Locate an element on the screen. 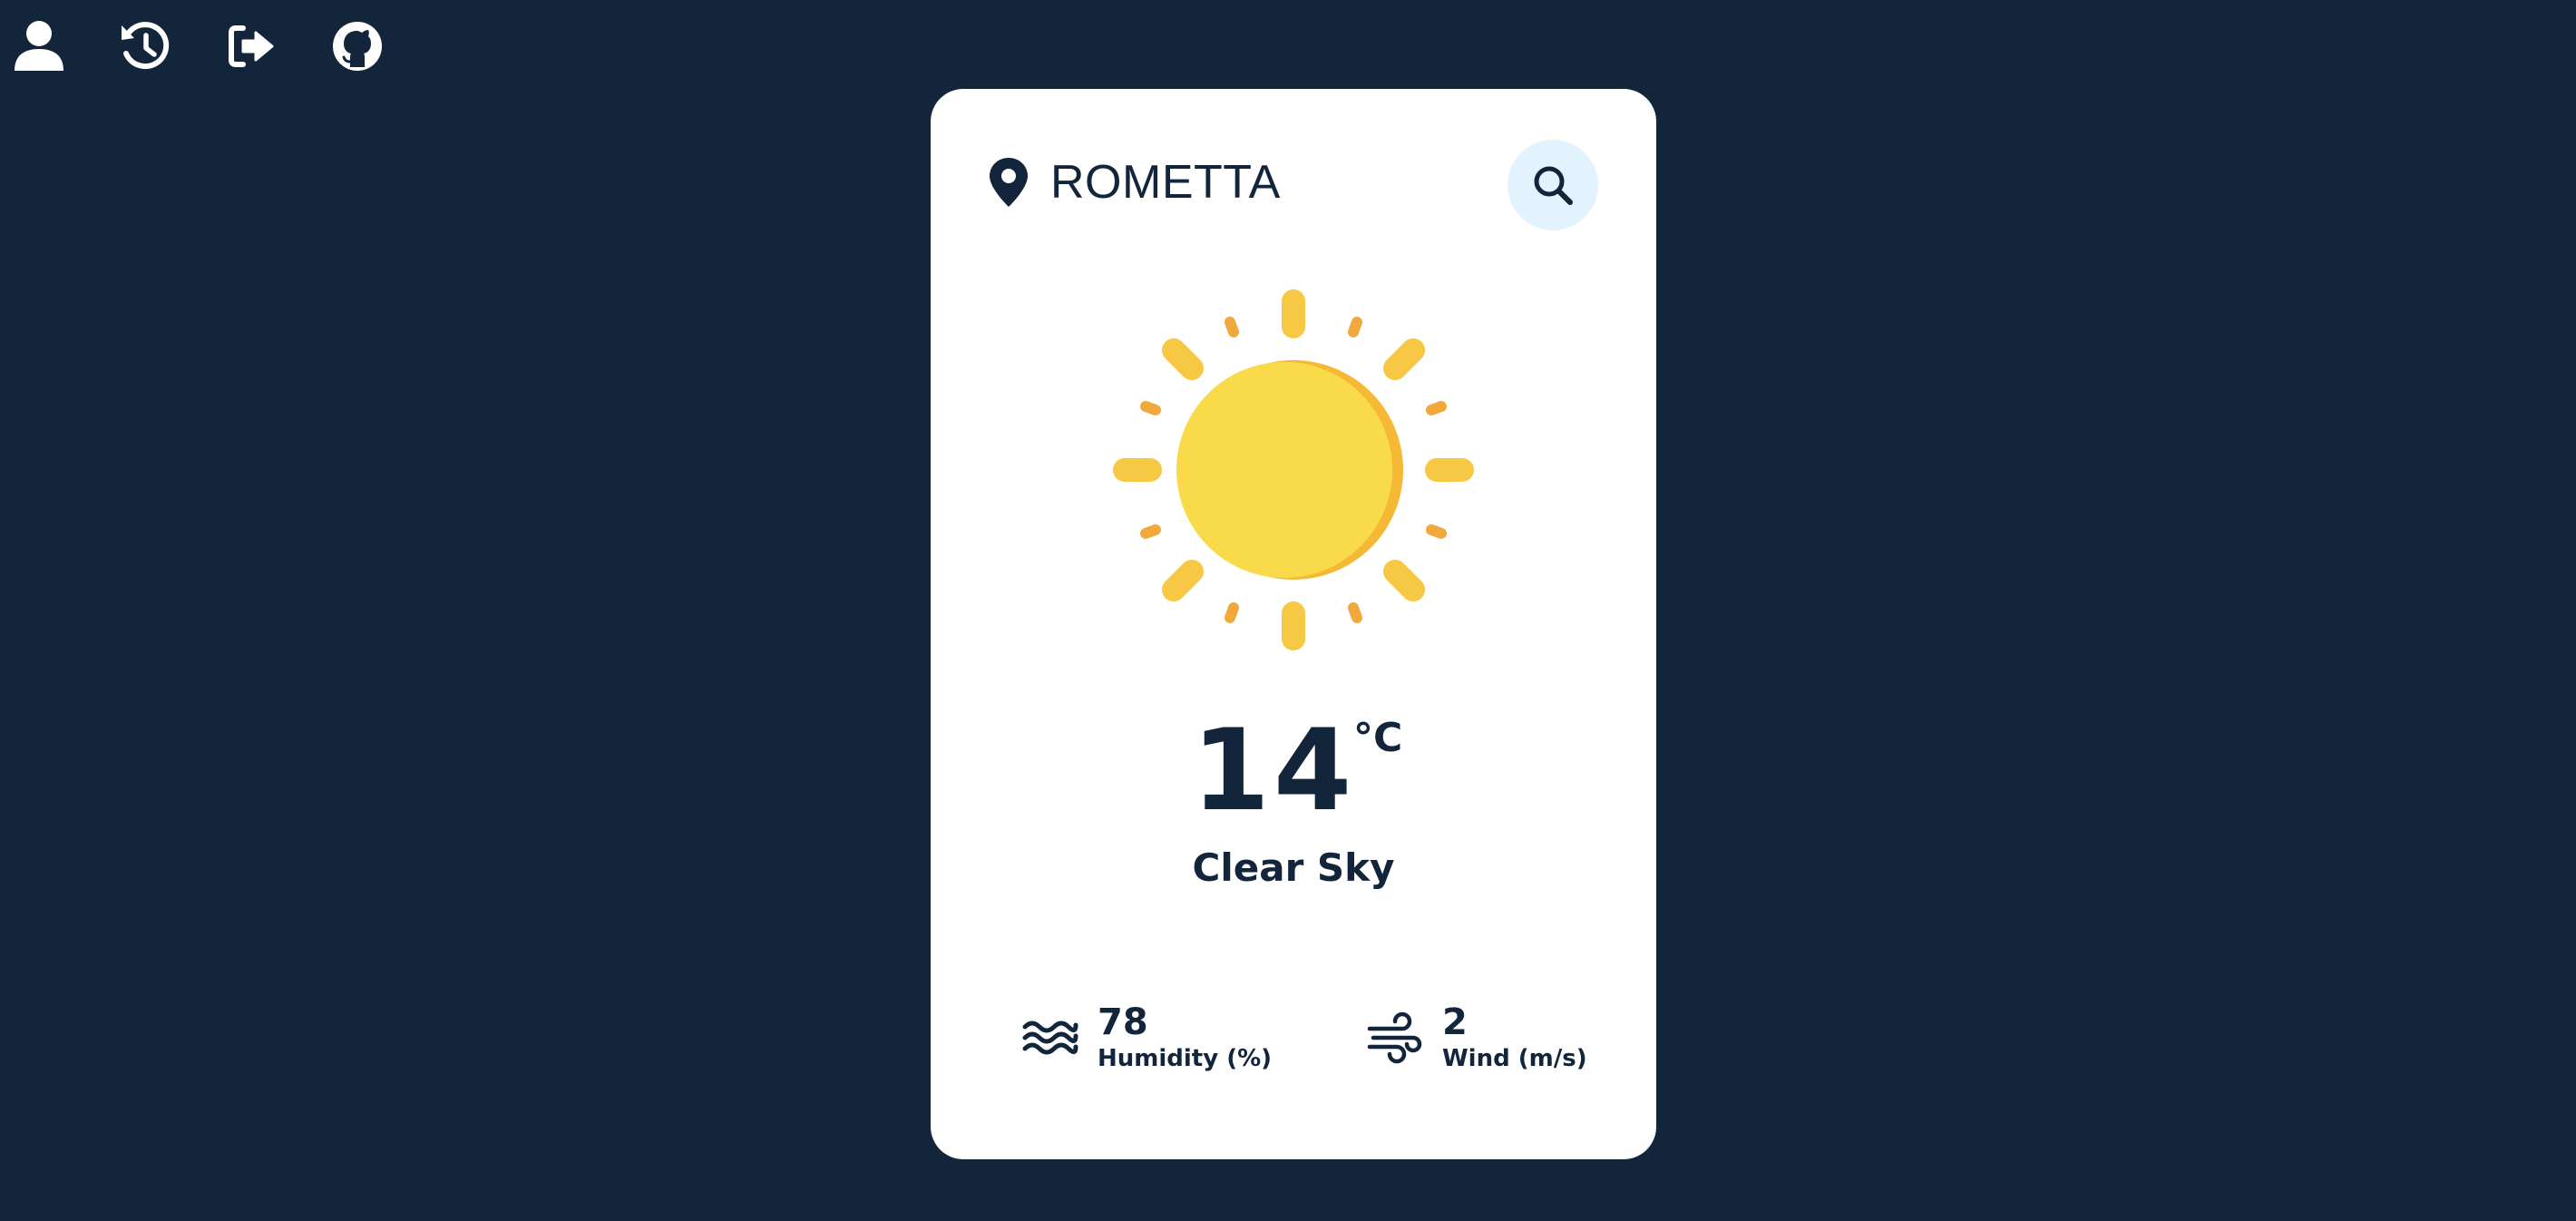 The width and height of the screenshot is (2576, 1221). logout-icon is located at coordinates (251, 46).